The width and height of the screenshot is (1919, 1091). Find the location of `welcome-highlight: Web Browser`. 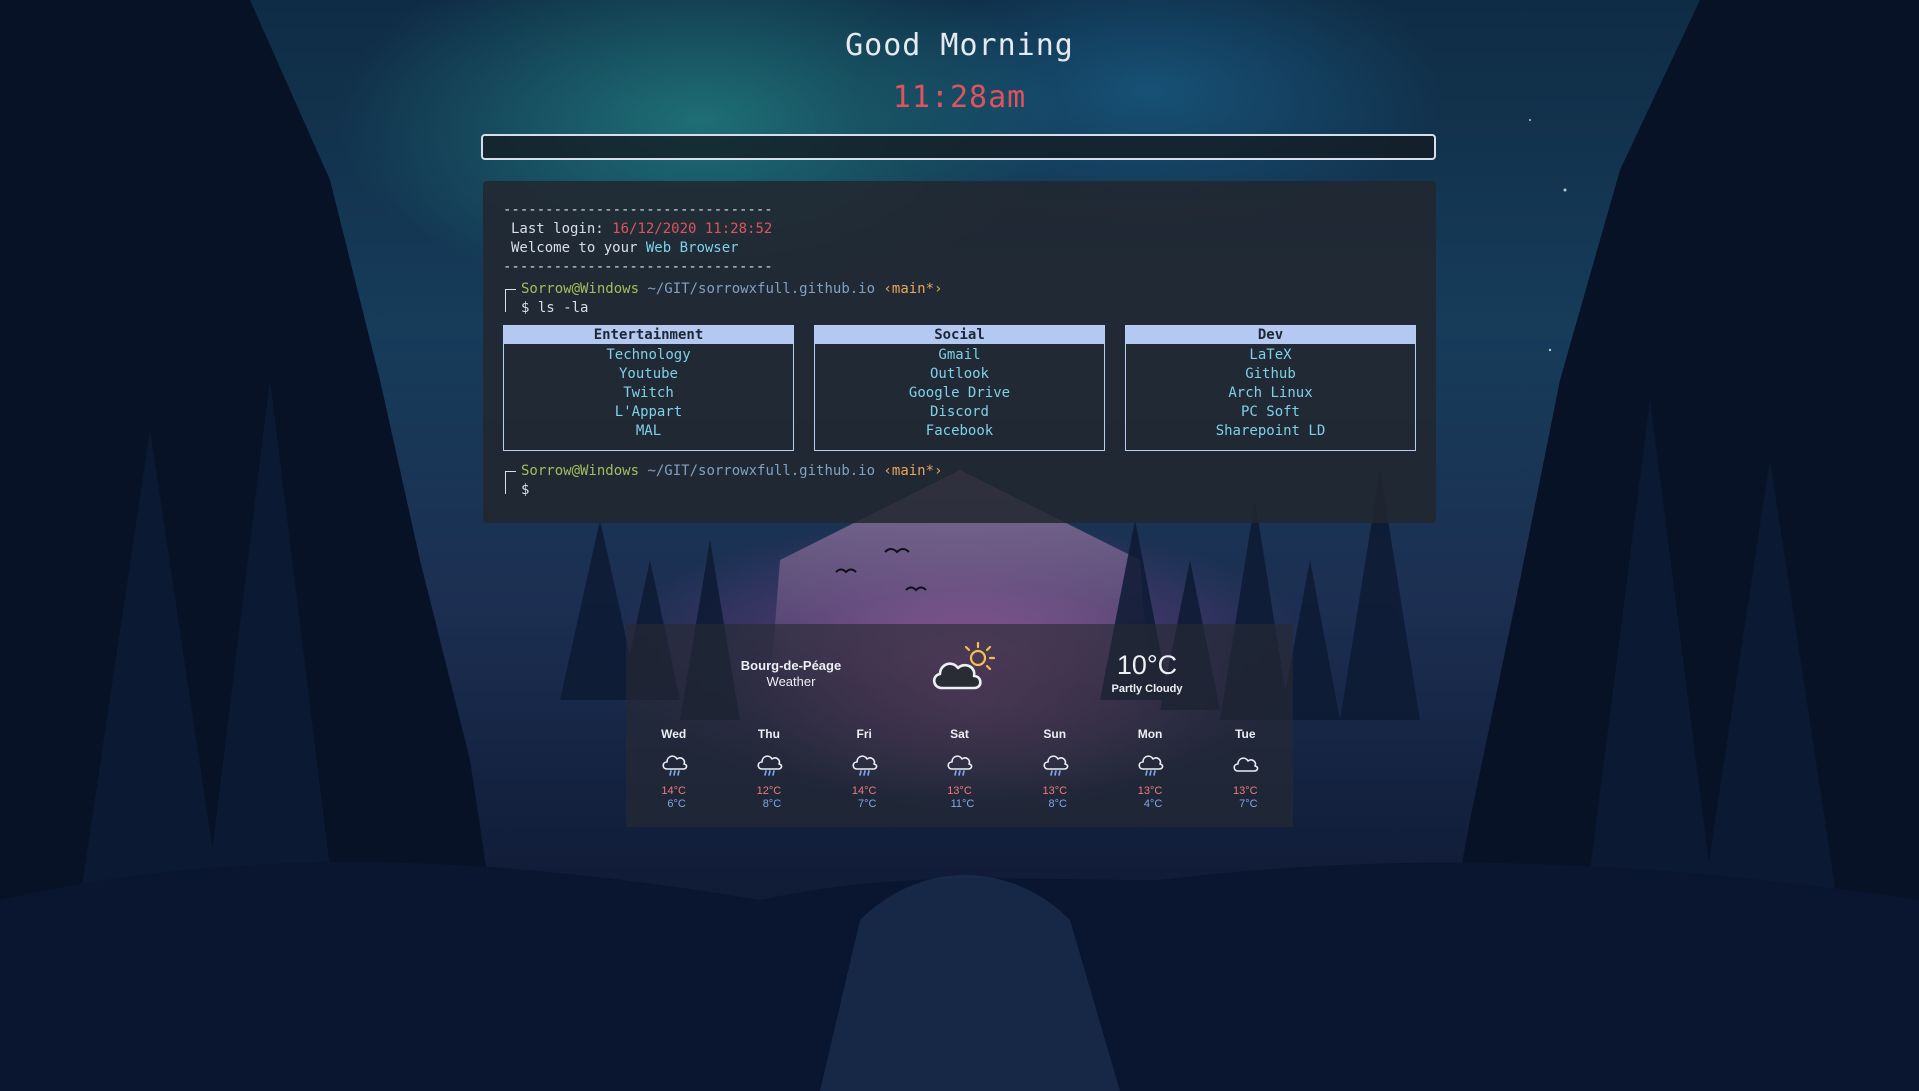

welcome-highlight: Web Browser is located at coordinates (692, 248).